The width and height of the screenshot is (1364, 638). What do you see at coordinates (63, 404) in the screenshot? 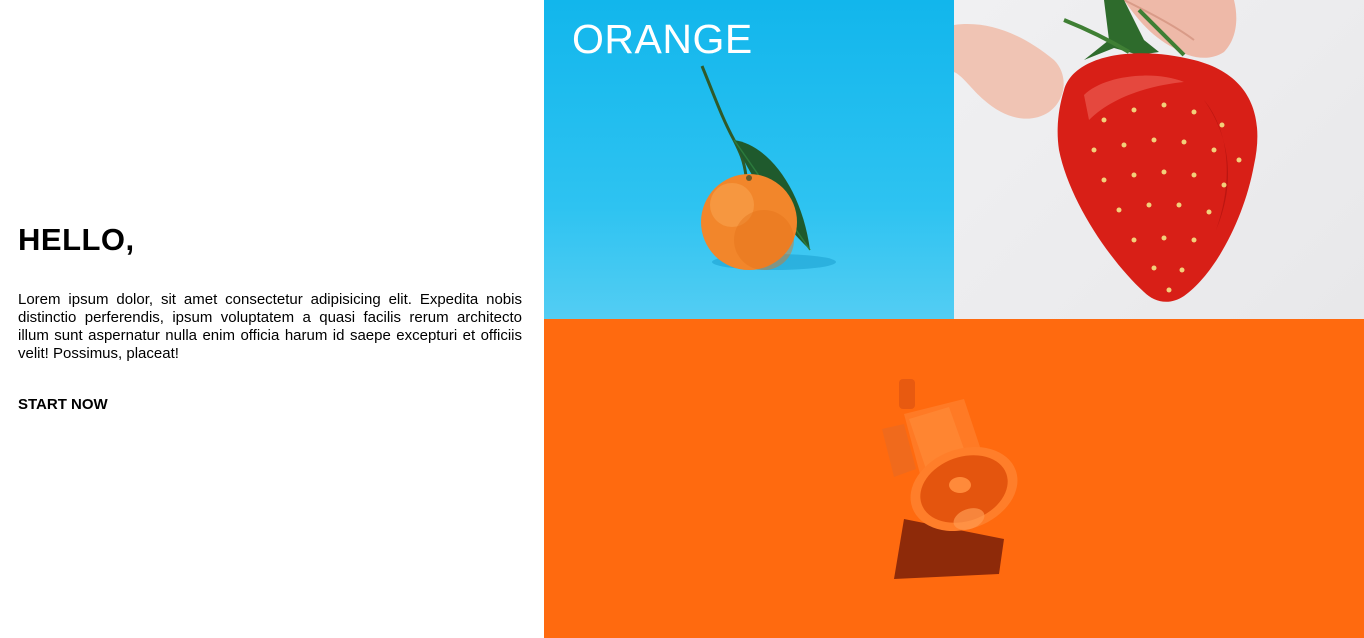
I see `start-now-link: START NOW` at bounding box center [63, 404].